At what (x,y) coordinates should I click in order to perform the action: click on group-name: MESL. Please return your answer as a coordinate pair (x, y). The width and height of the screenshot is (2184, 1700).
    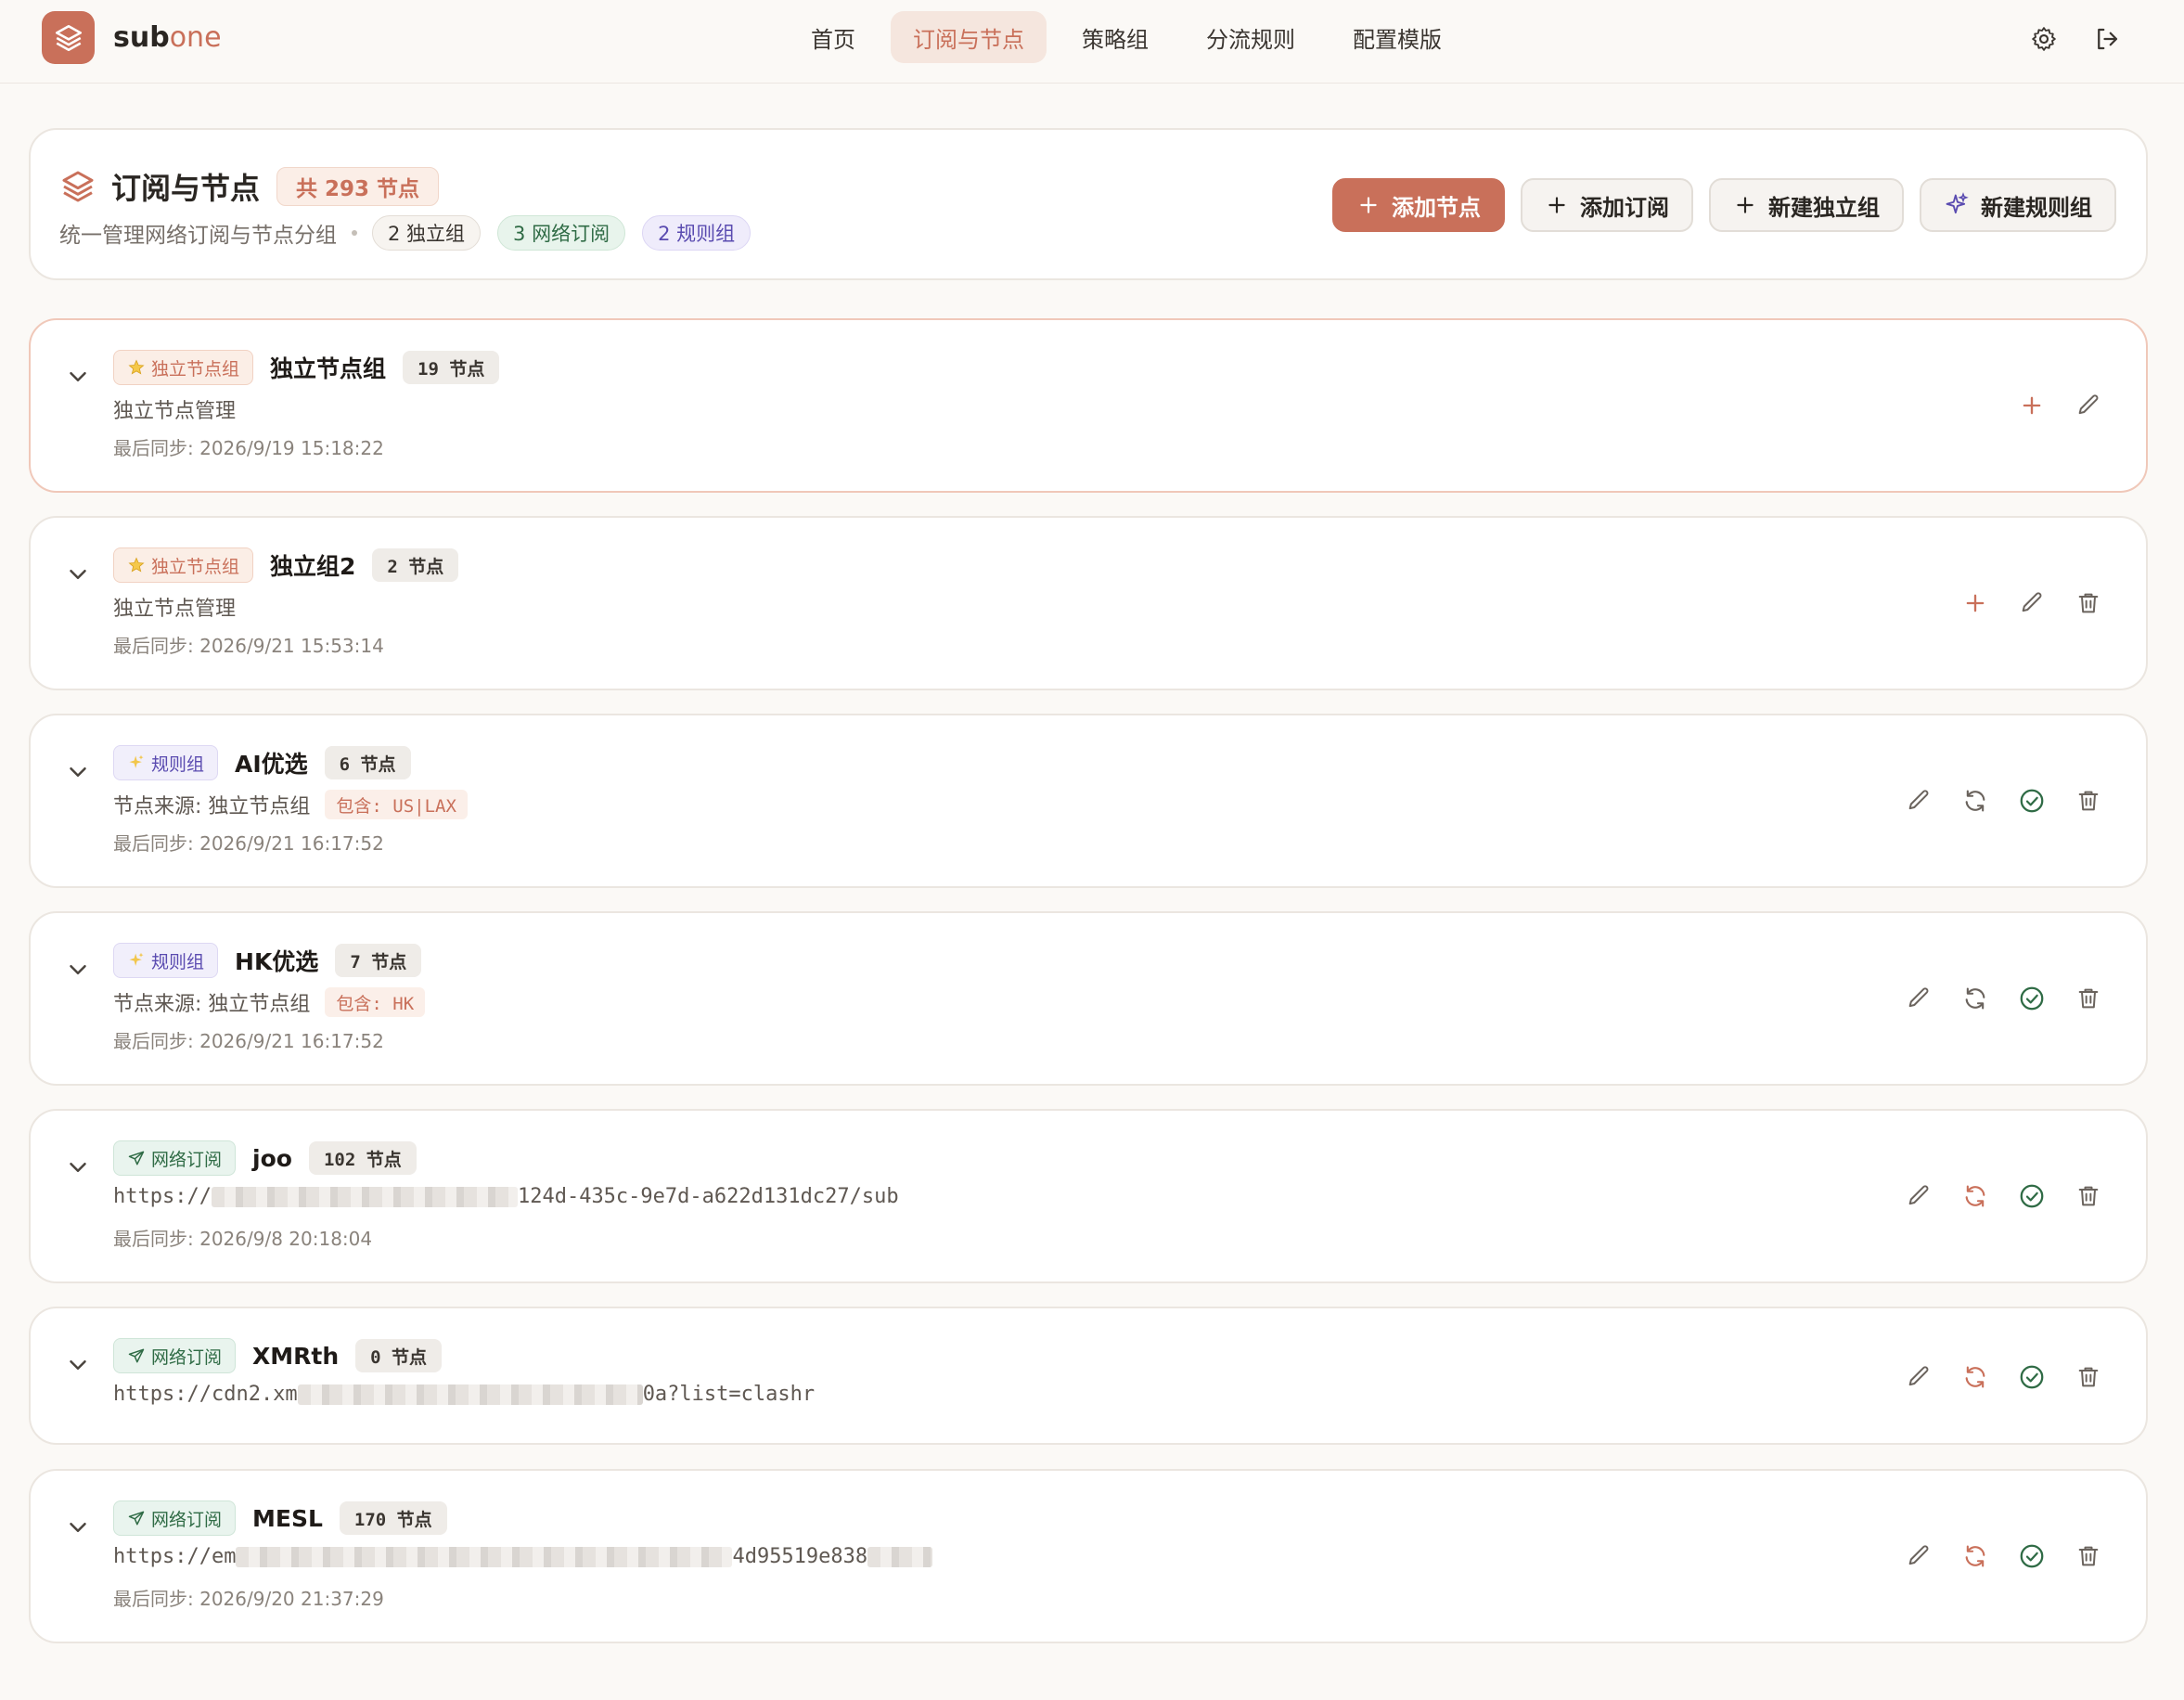
    Looking at the image, I should click on (287, 1518).